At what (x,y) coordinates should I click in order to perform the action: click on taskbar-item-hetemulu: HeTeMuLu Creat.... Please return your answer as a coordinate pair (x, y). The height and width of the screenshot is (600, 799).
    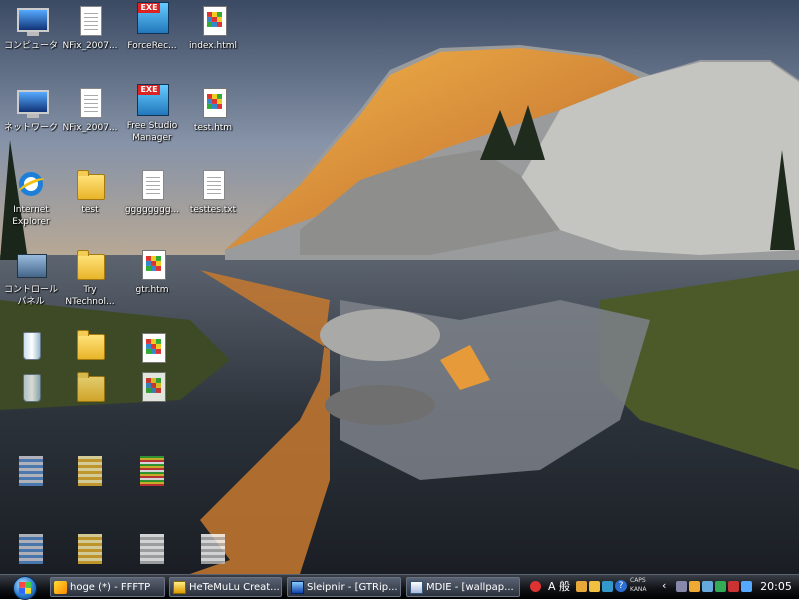
    Looking at the image, I should click on (225, 587).